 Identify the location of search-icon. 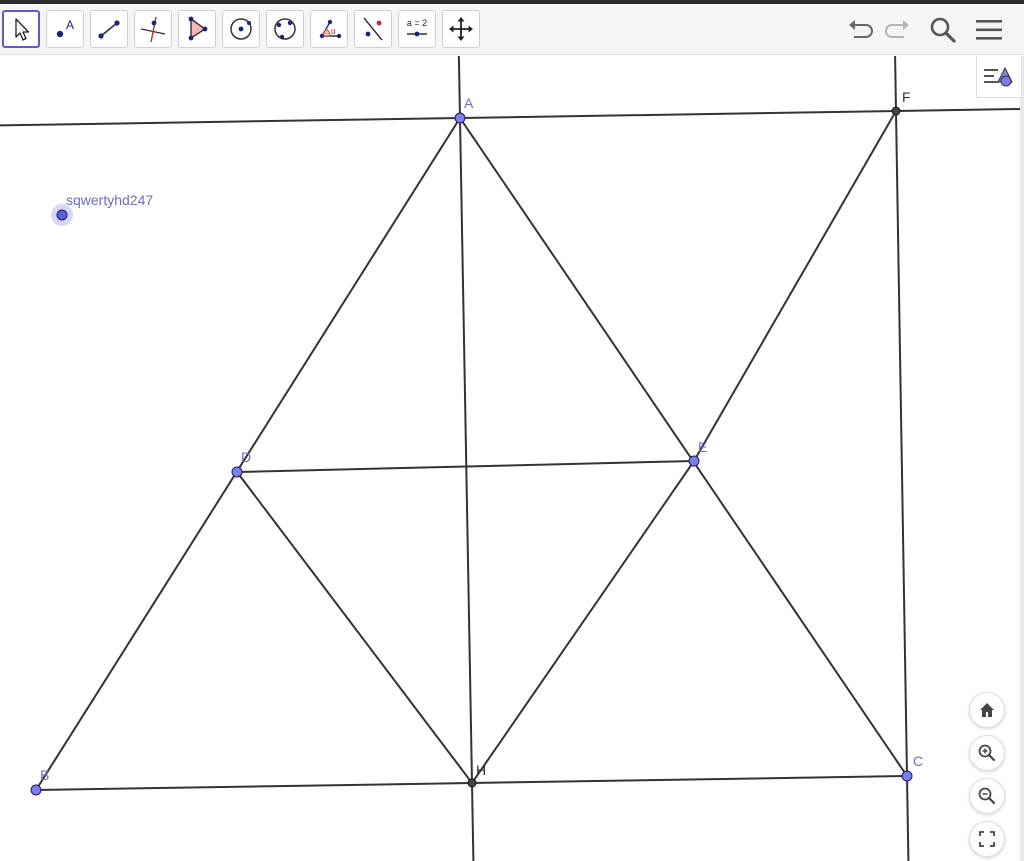
(943, 30).